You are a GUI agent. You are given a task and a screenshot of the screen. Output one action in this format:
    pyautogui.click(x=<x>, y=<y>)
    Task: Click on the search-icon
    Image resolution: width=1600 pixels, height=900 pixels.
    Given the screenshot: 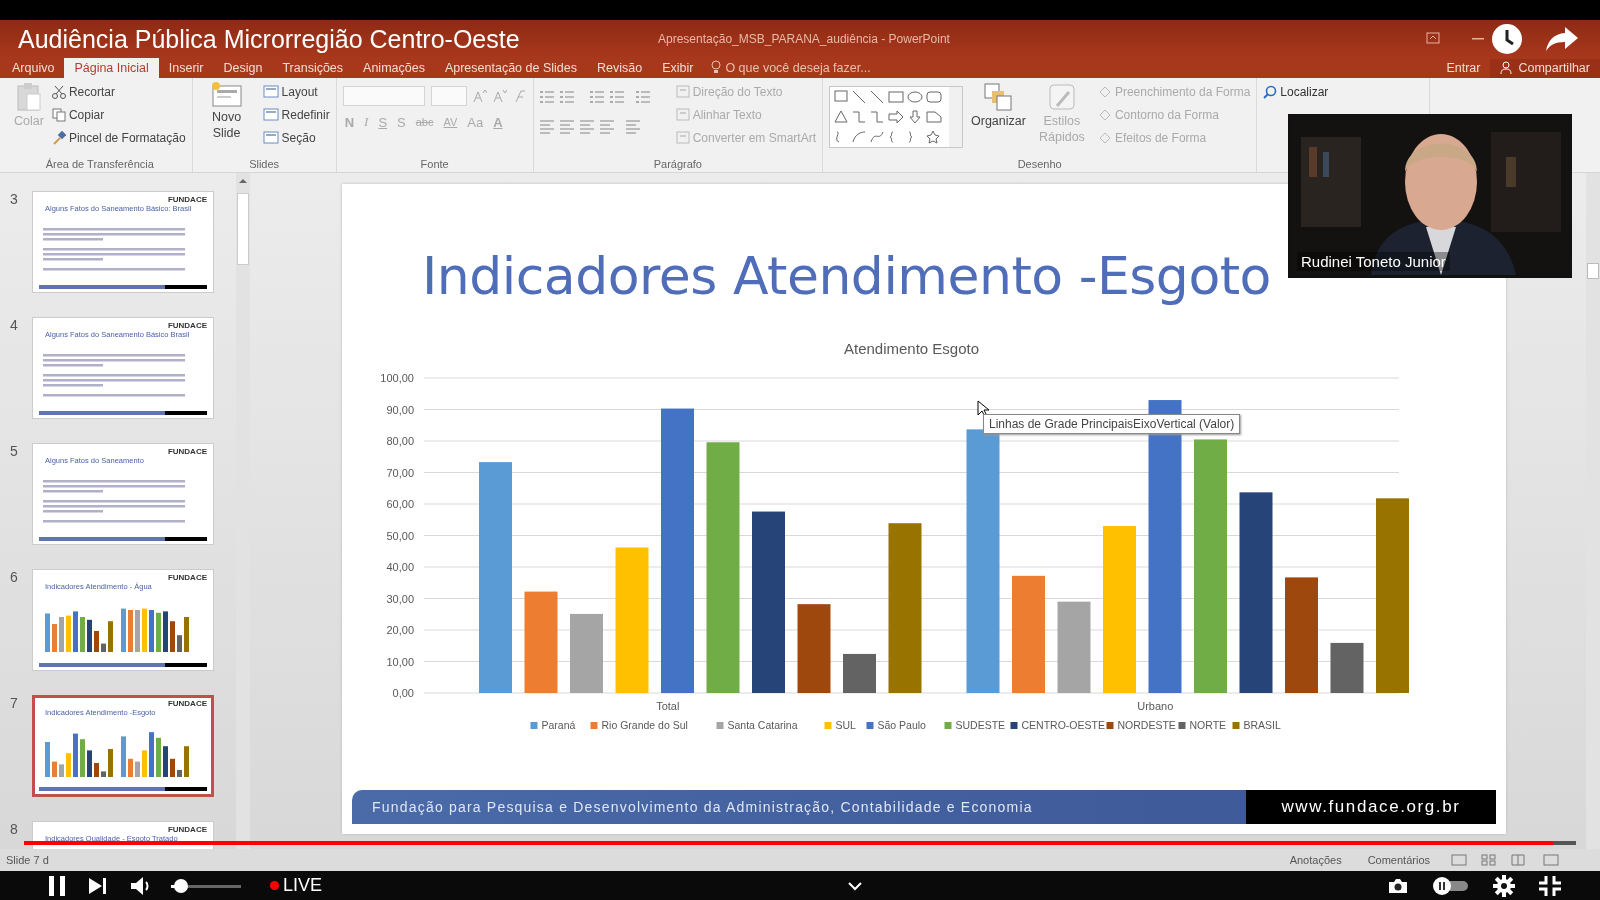 What is the action you would take?
    pyautogui.click(x=1270, y=91)
    